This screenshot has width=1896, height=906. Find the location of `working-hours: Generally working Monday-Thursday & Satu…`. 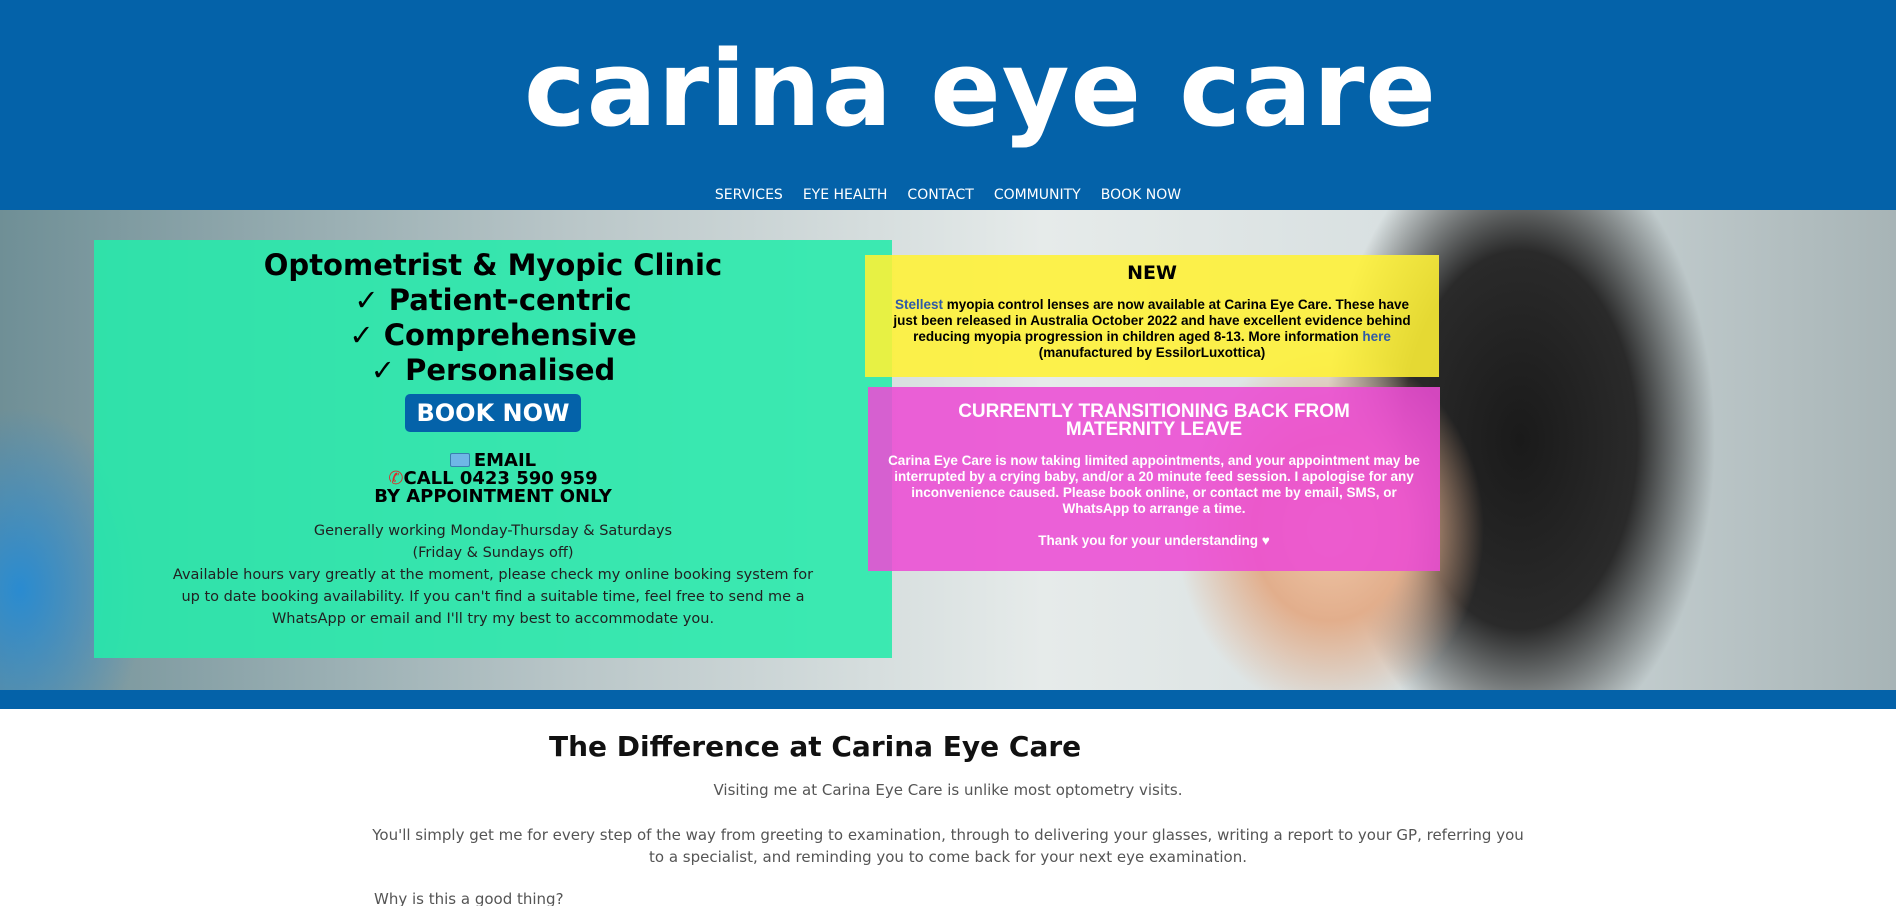

working-hours: Generally working Monday-Thursday & Satu… is located at coordinates (493, 575).